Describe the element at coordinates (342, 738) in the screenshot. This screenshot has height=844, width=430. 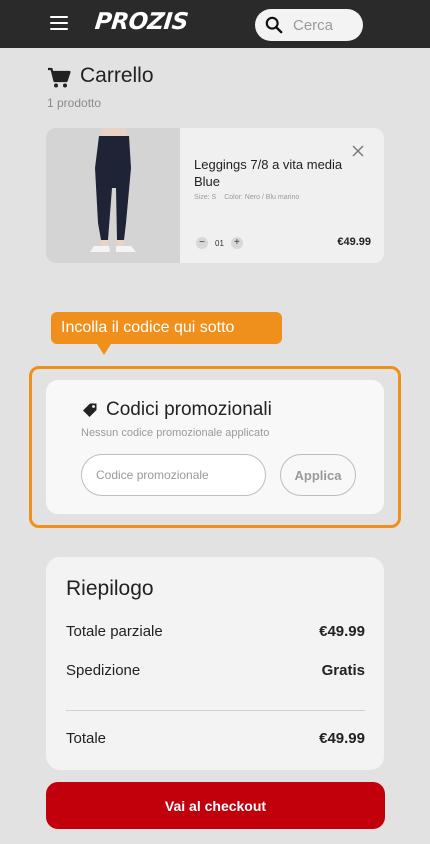
I see `total-value: €49.99` at that location.